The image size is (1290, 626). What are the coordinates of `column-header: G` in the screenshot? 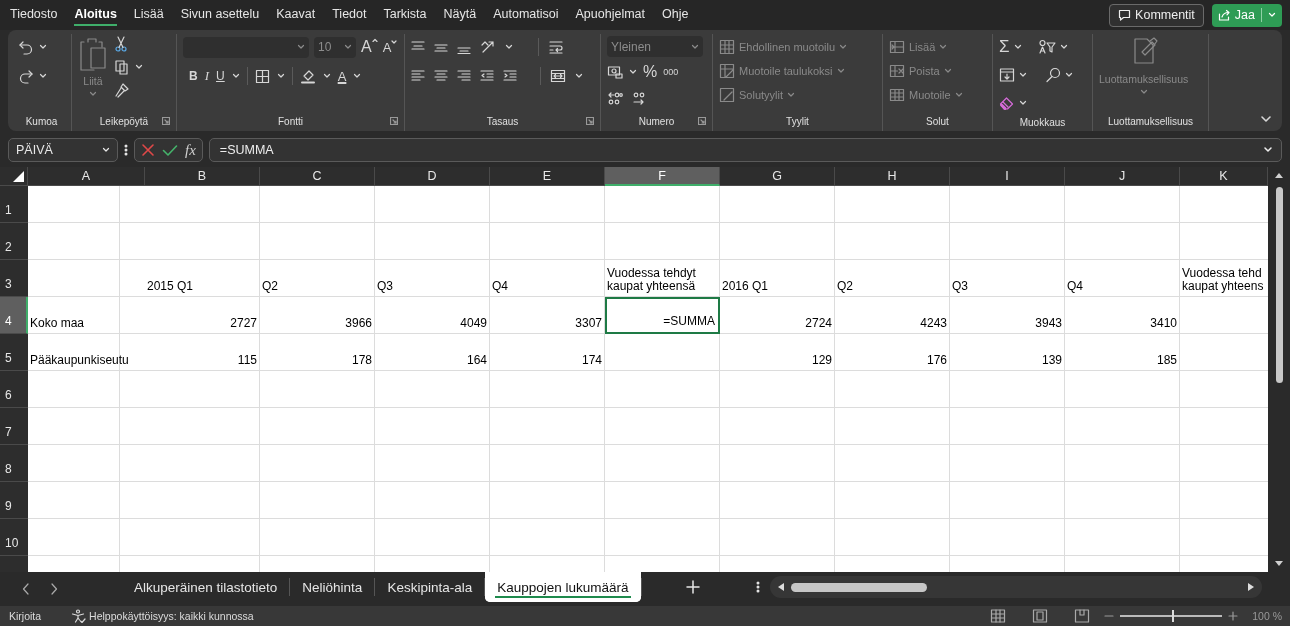 It's located at (777, 176).